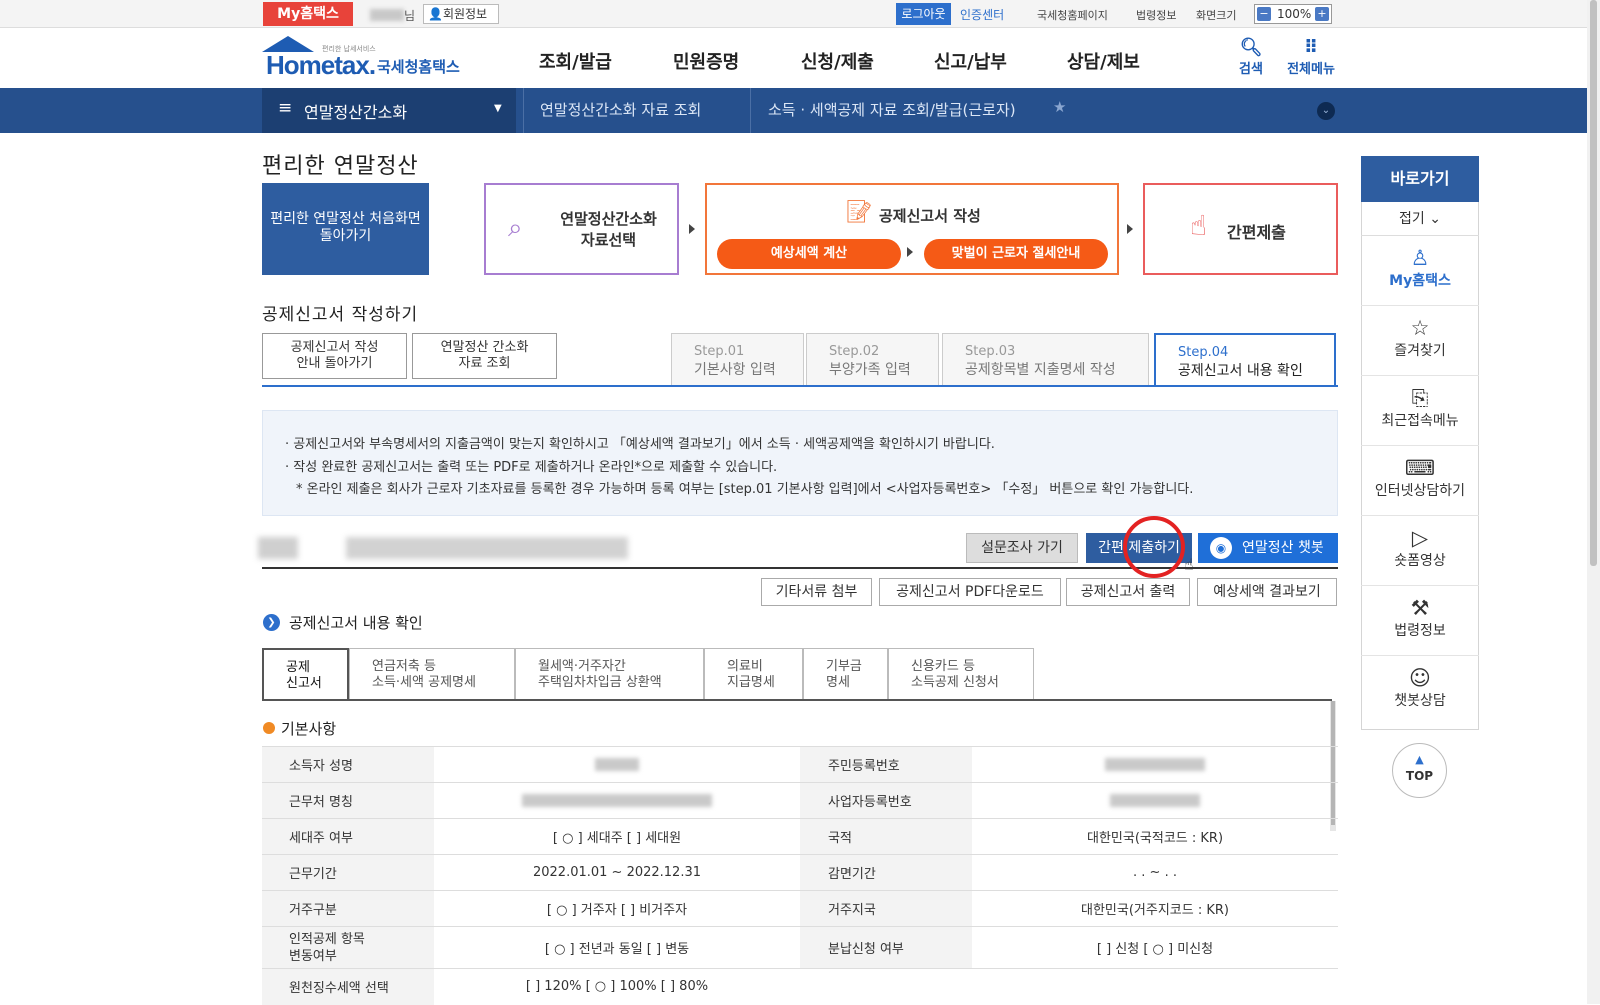 The height and width of the screenshot is (1005, 1600). Describe the element at coordinates (340, 315) in the screenshot. I see `section-title: 공제신고서 작성하기` at that location.